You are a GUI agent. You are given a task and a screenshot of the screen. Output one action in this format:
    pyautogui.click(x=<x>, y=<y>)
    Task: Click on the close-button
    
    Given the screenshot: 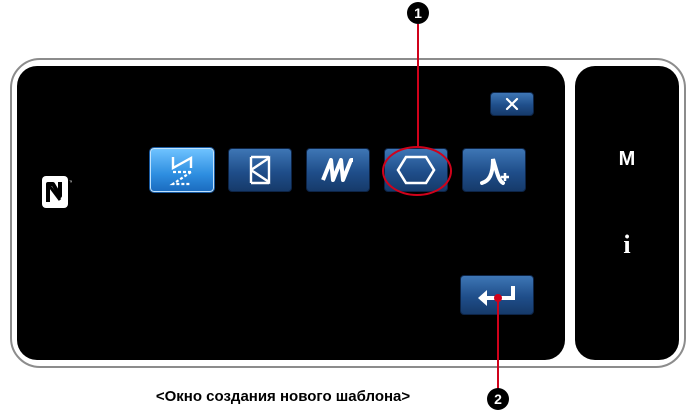 What is the action you would take?
    pyautogui.click(x=512, y=104)
    